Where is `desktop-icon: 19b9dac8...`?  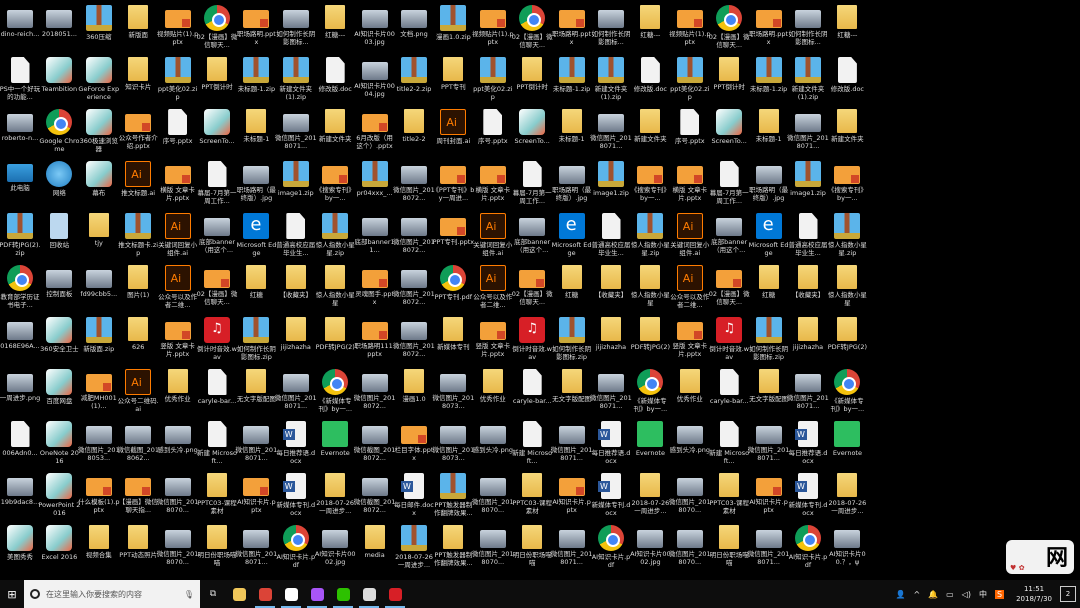
desktop-icon: 19b9dac8... is located at coordinates (20, 496).